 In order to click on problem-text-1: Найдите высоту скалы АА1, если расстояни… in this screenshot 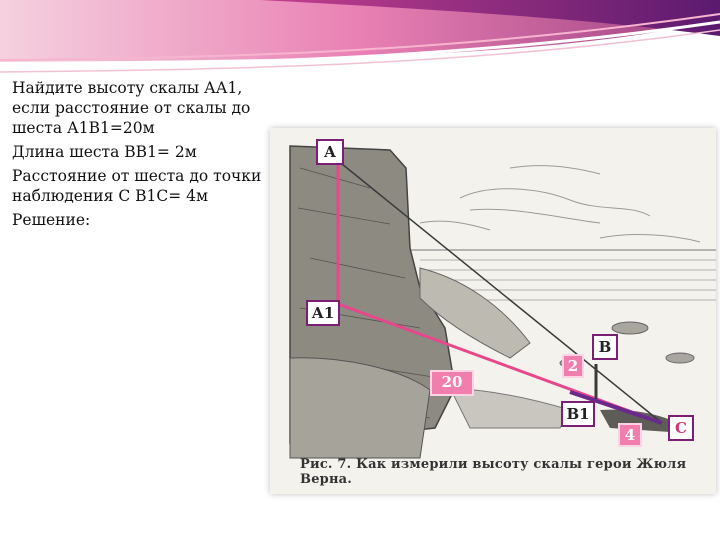, I will do `click(131, 108)`.